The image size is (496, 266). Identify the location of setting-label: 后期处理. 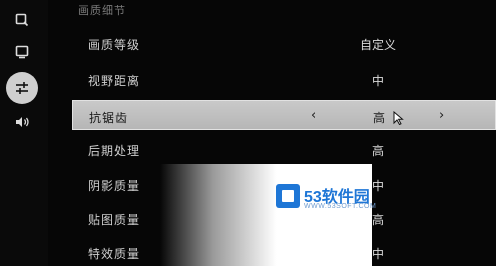
(114, 151).